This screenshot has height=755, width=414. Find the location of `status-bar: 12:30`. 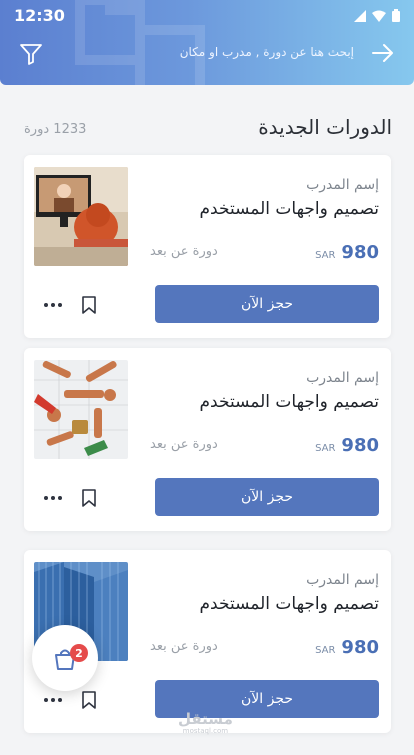

status-bar: 12:30 is located at coordinates (207, 15).